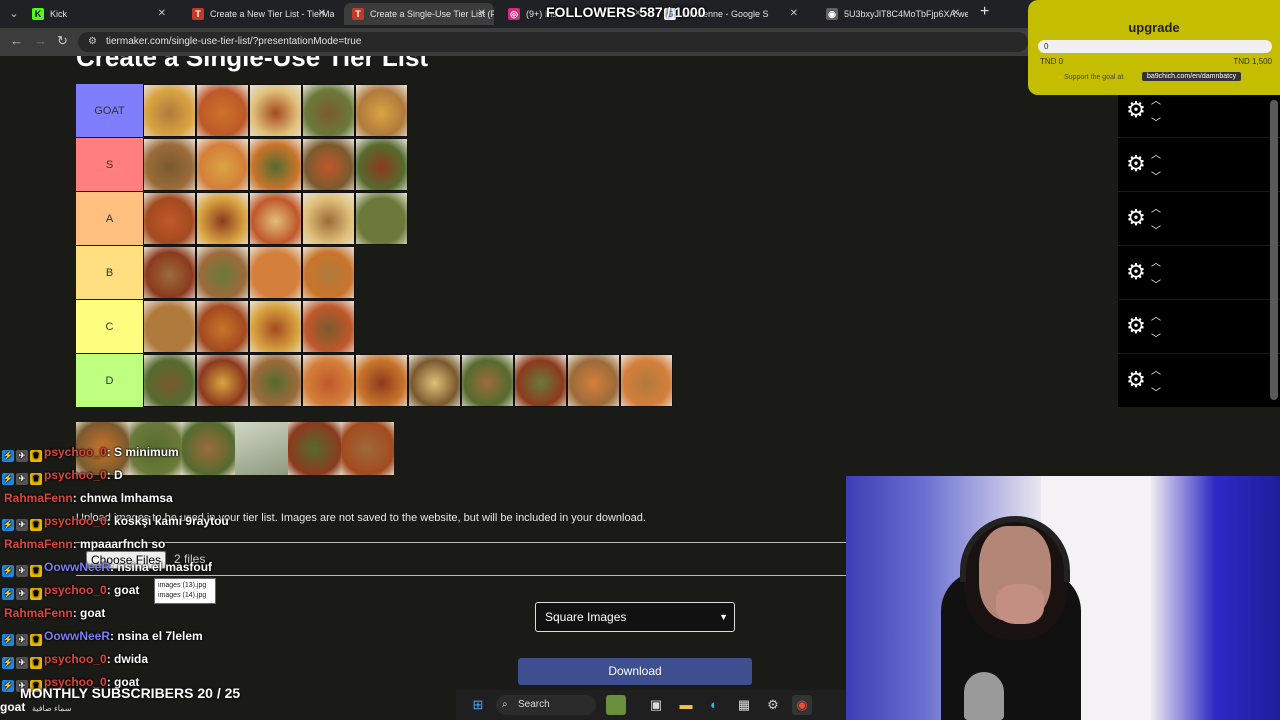  Describe the element at coordinates (16, 40) in the screenshot. I see `back-icon: ←` at that location.